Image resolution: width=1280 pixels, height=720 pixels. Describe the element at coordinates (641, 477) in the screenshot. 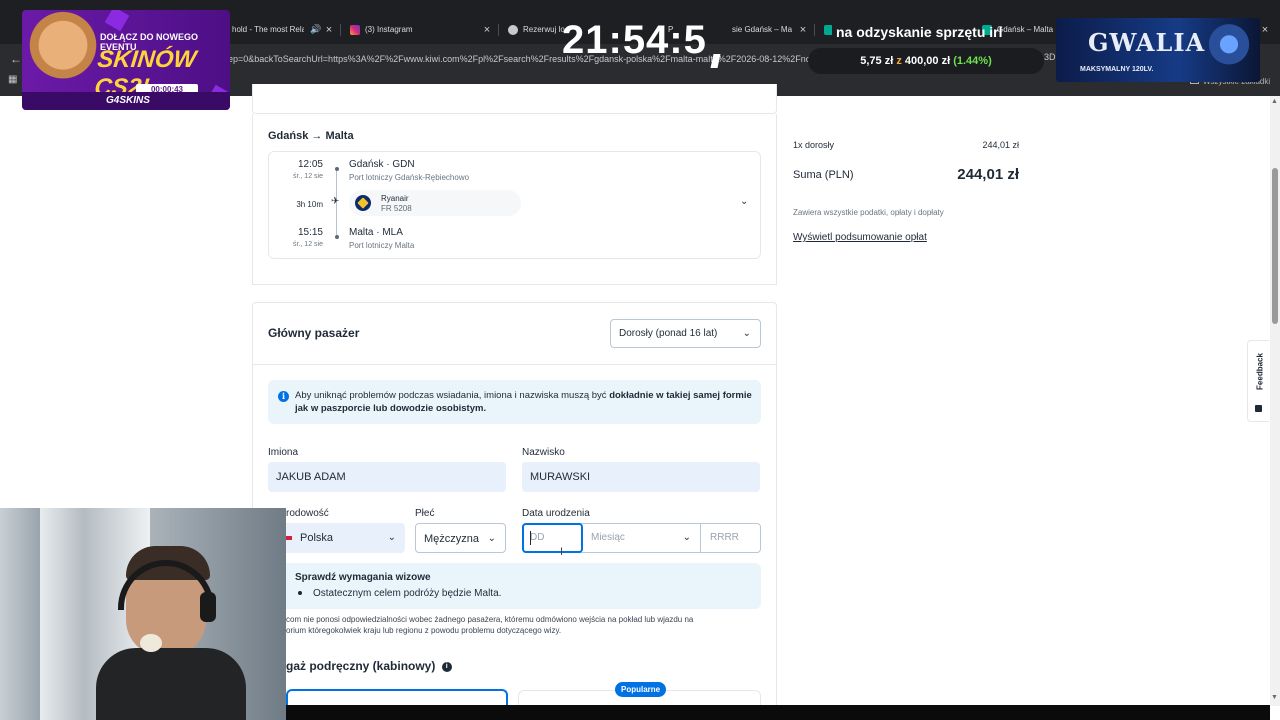

I see `last-name-input: MURAWSKI` at that location.